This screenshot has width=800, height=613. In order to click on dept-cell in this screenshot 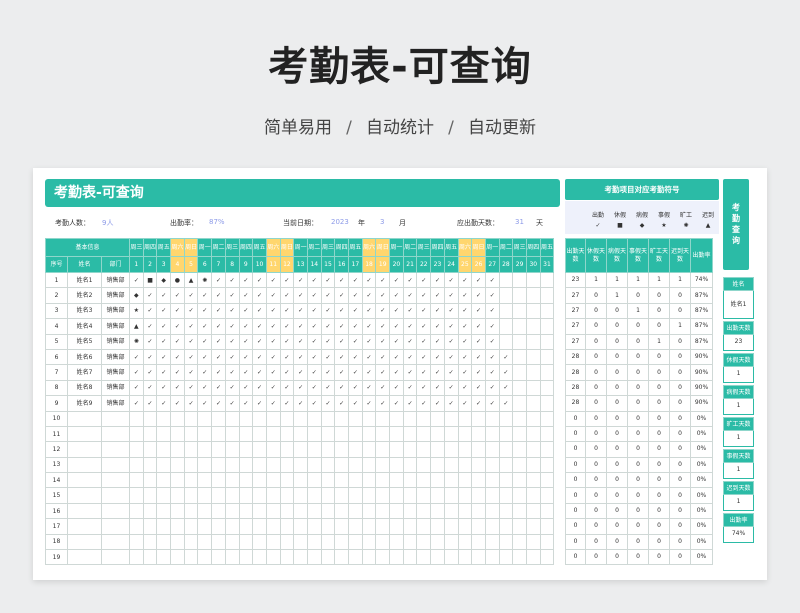, I will do `click(115, 511)`.